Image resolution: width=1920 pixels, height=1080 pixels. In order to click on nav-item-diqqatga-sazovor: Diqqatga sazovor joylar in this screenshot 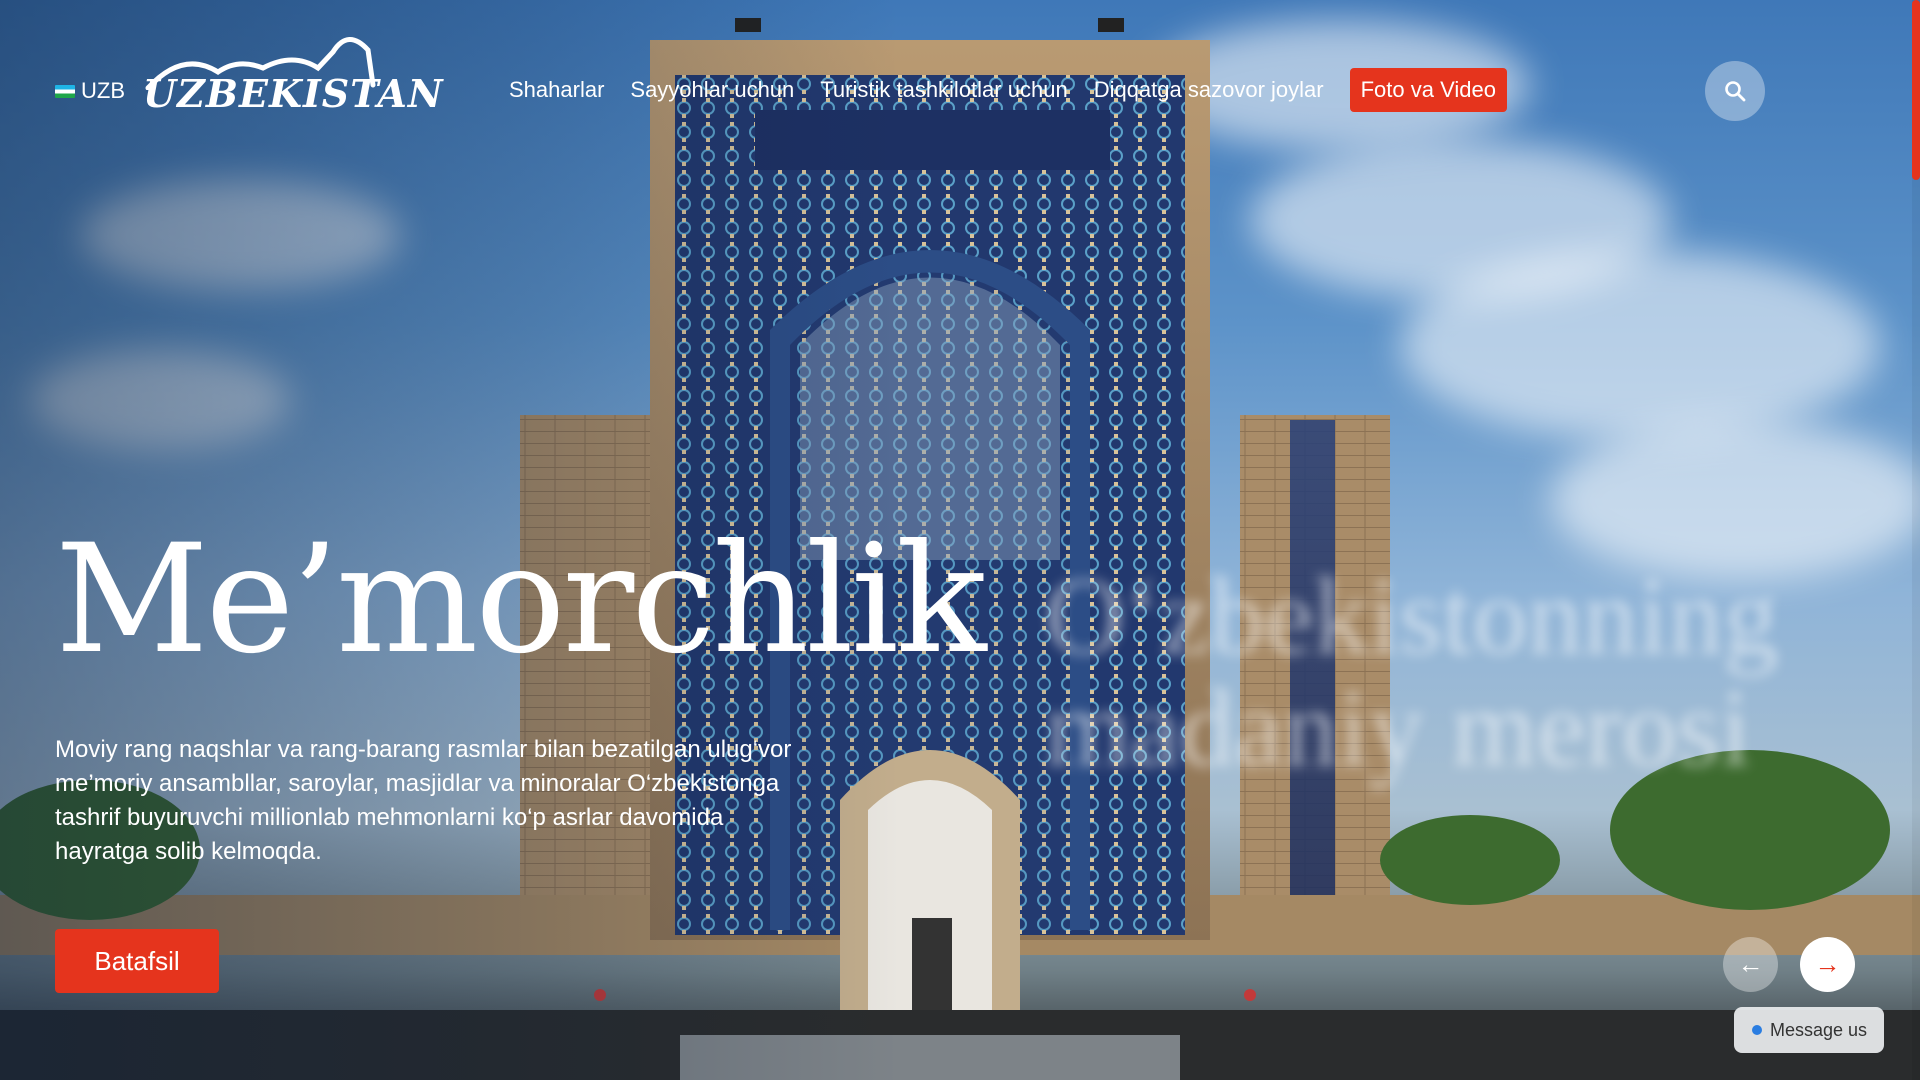, I will do `click(1209, 90)`.